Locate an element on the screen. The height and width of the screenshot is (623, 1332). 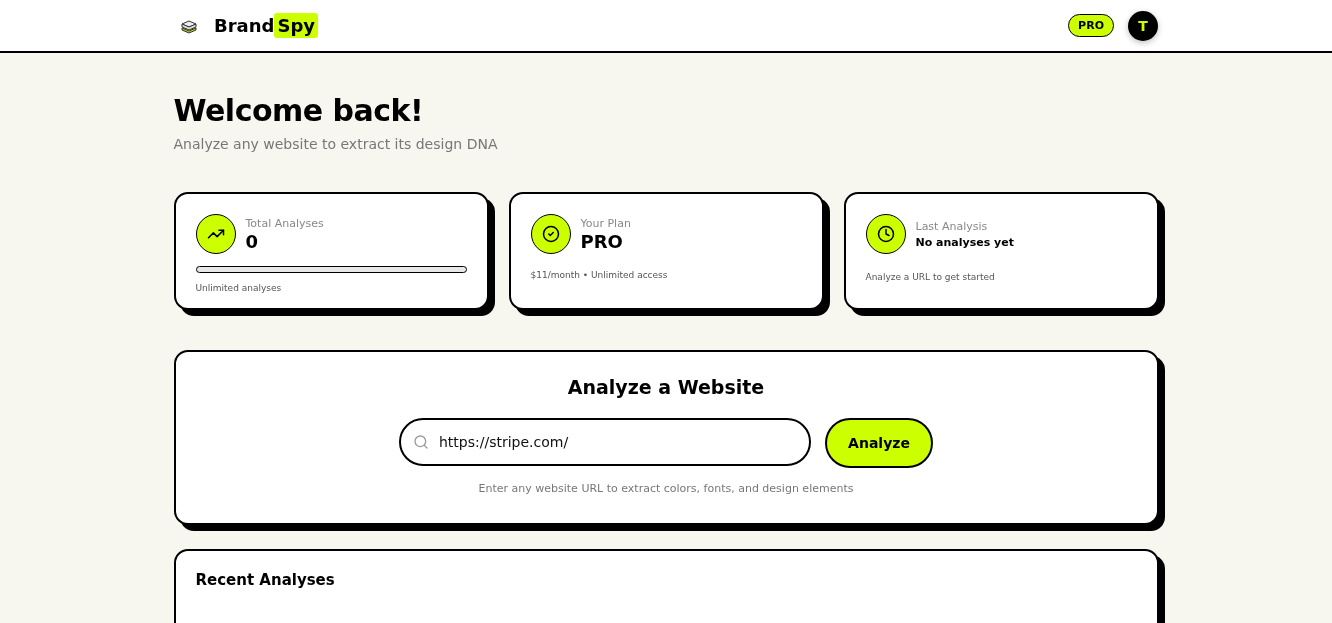
stat-label: Last Analysis is located at coordinates (952, 226).